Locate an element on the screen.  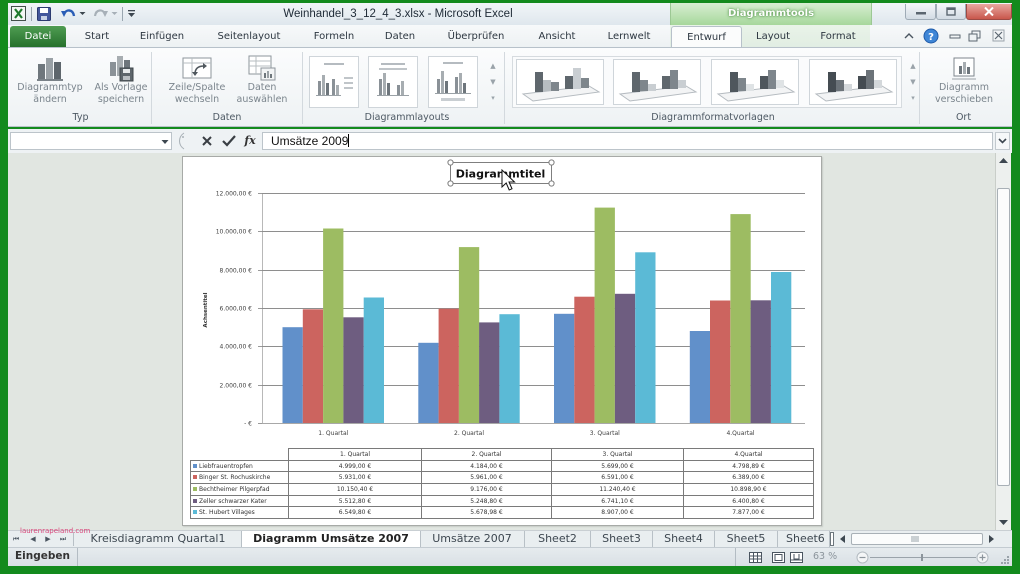
formula-bar-splitter is located at coordinates (182, 141).